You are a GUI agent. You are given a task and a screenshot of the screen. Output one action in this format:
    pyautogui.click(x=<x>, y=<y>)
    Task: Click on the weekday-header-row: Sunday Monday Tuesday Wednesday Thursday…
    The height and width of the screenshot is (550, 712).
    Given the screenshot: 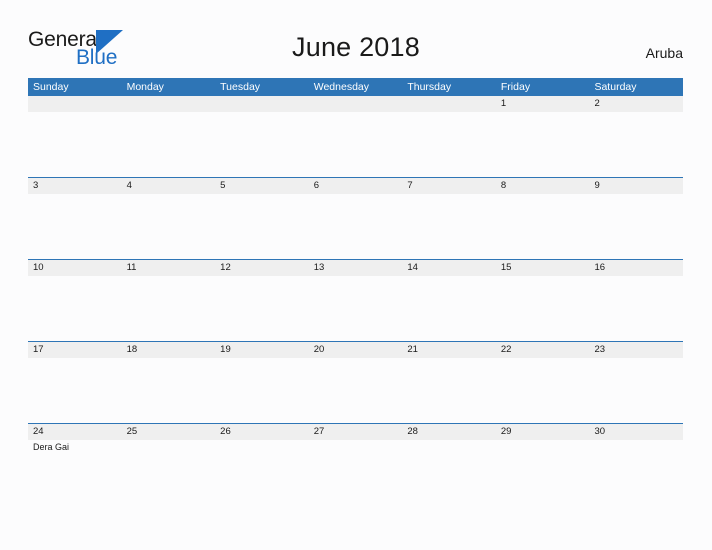 What is the action you would take?
    pyautogui.click(x=355, y=87)
    